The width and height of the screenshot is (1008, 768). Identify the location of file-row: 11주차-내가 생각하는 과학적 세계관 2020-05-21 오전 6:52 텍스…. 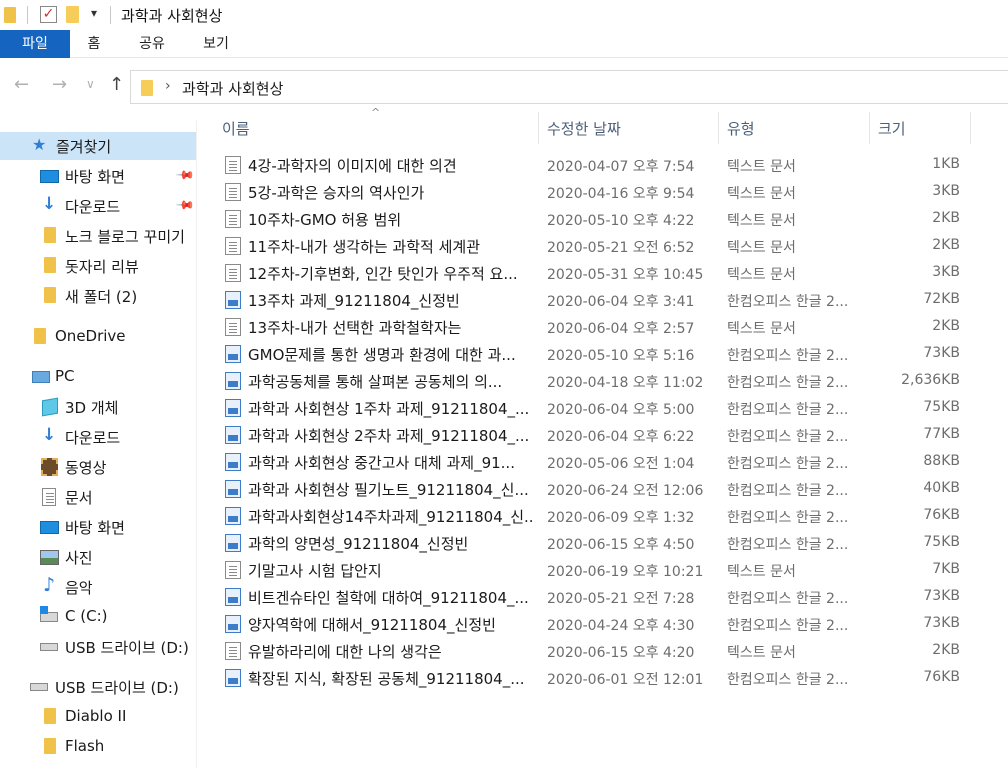
(600, 246).